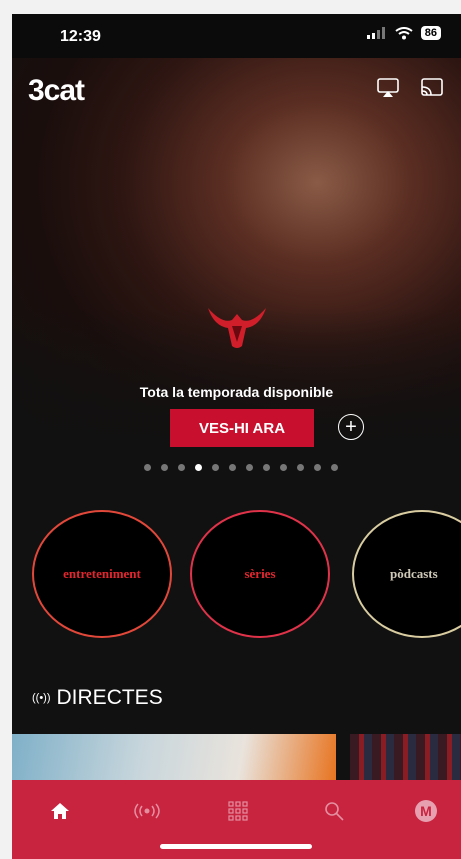 The height and width of the screenshot is (859, 461). Describe the element at coordinates (260, 574) in the screenshot. I see `category-series: sèries` at that location.